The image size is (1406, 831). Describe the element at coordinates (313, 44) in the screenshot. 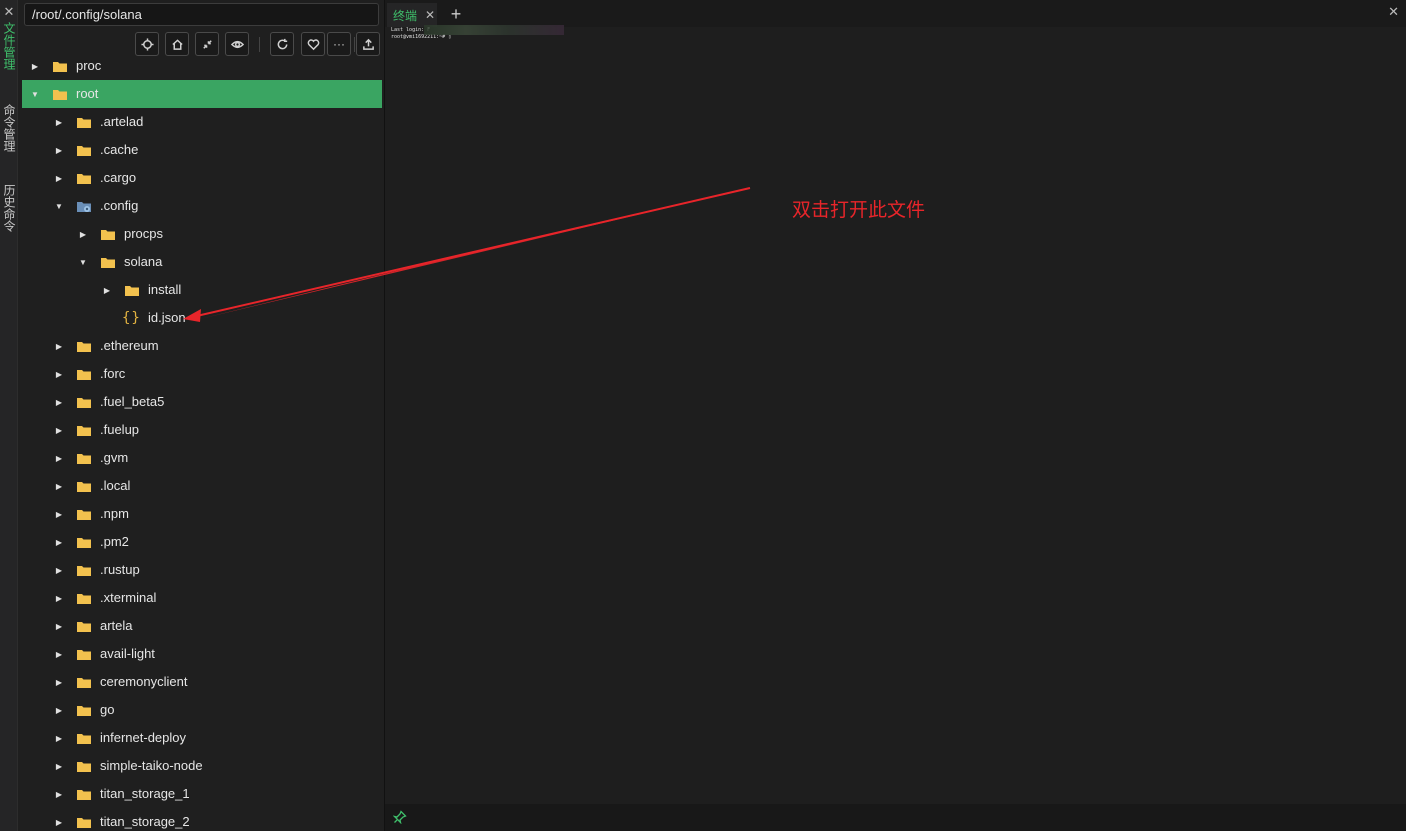

I see `heart-icon` at that location.